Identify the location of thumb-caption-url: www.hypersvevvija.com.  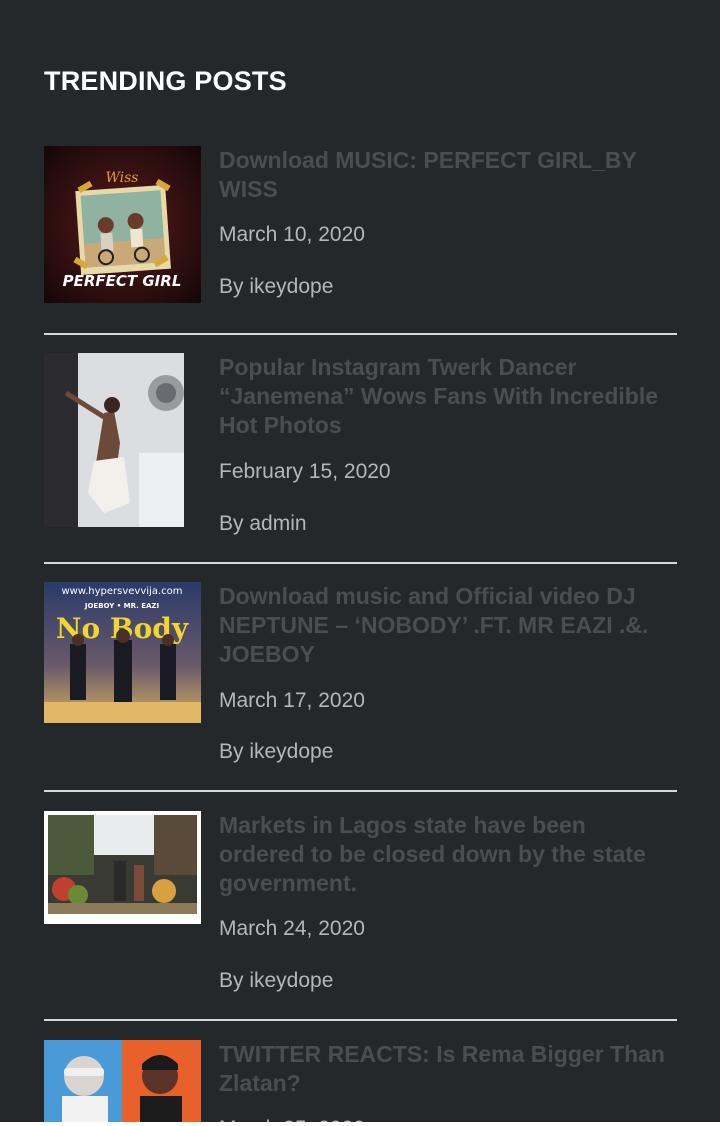
(121, 591).